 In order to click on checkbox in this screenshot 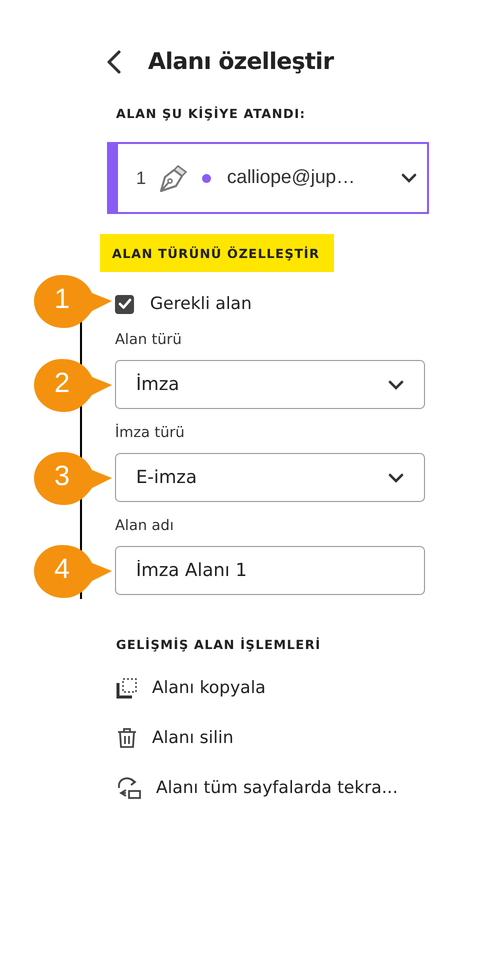, I will do `click(124, 304)`.